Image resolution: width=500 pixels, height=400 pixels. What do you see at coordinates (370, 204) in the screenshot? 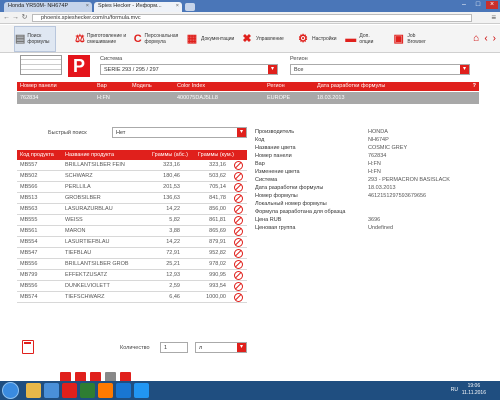
I see `info-row: Локальный номер формулы` at bounding box center [370, 204].